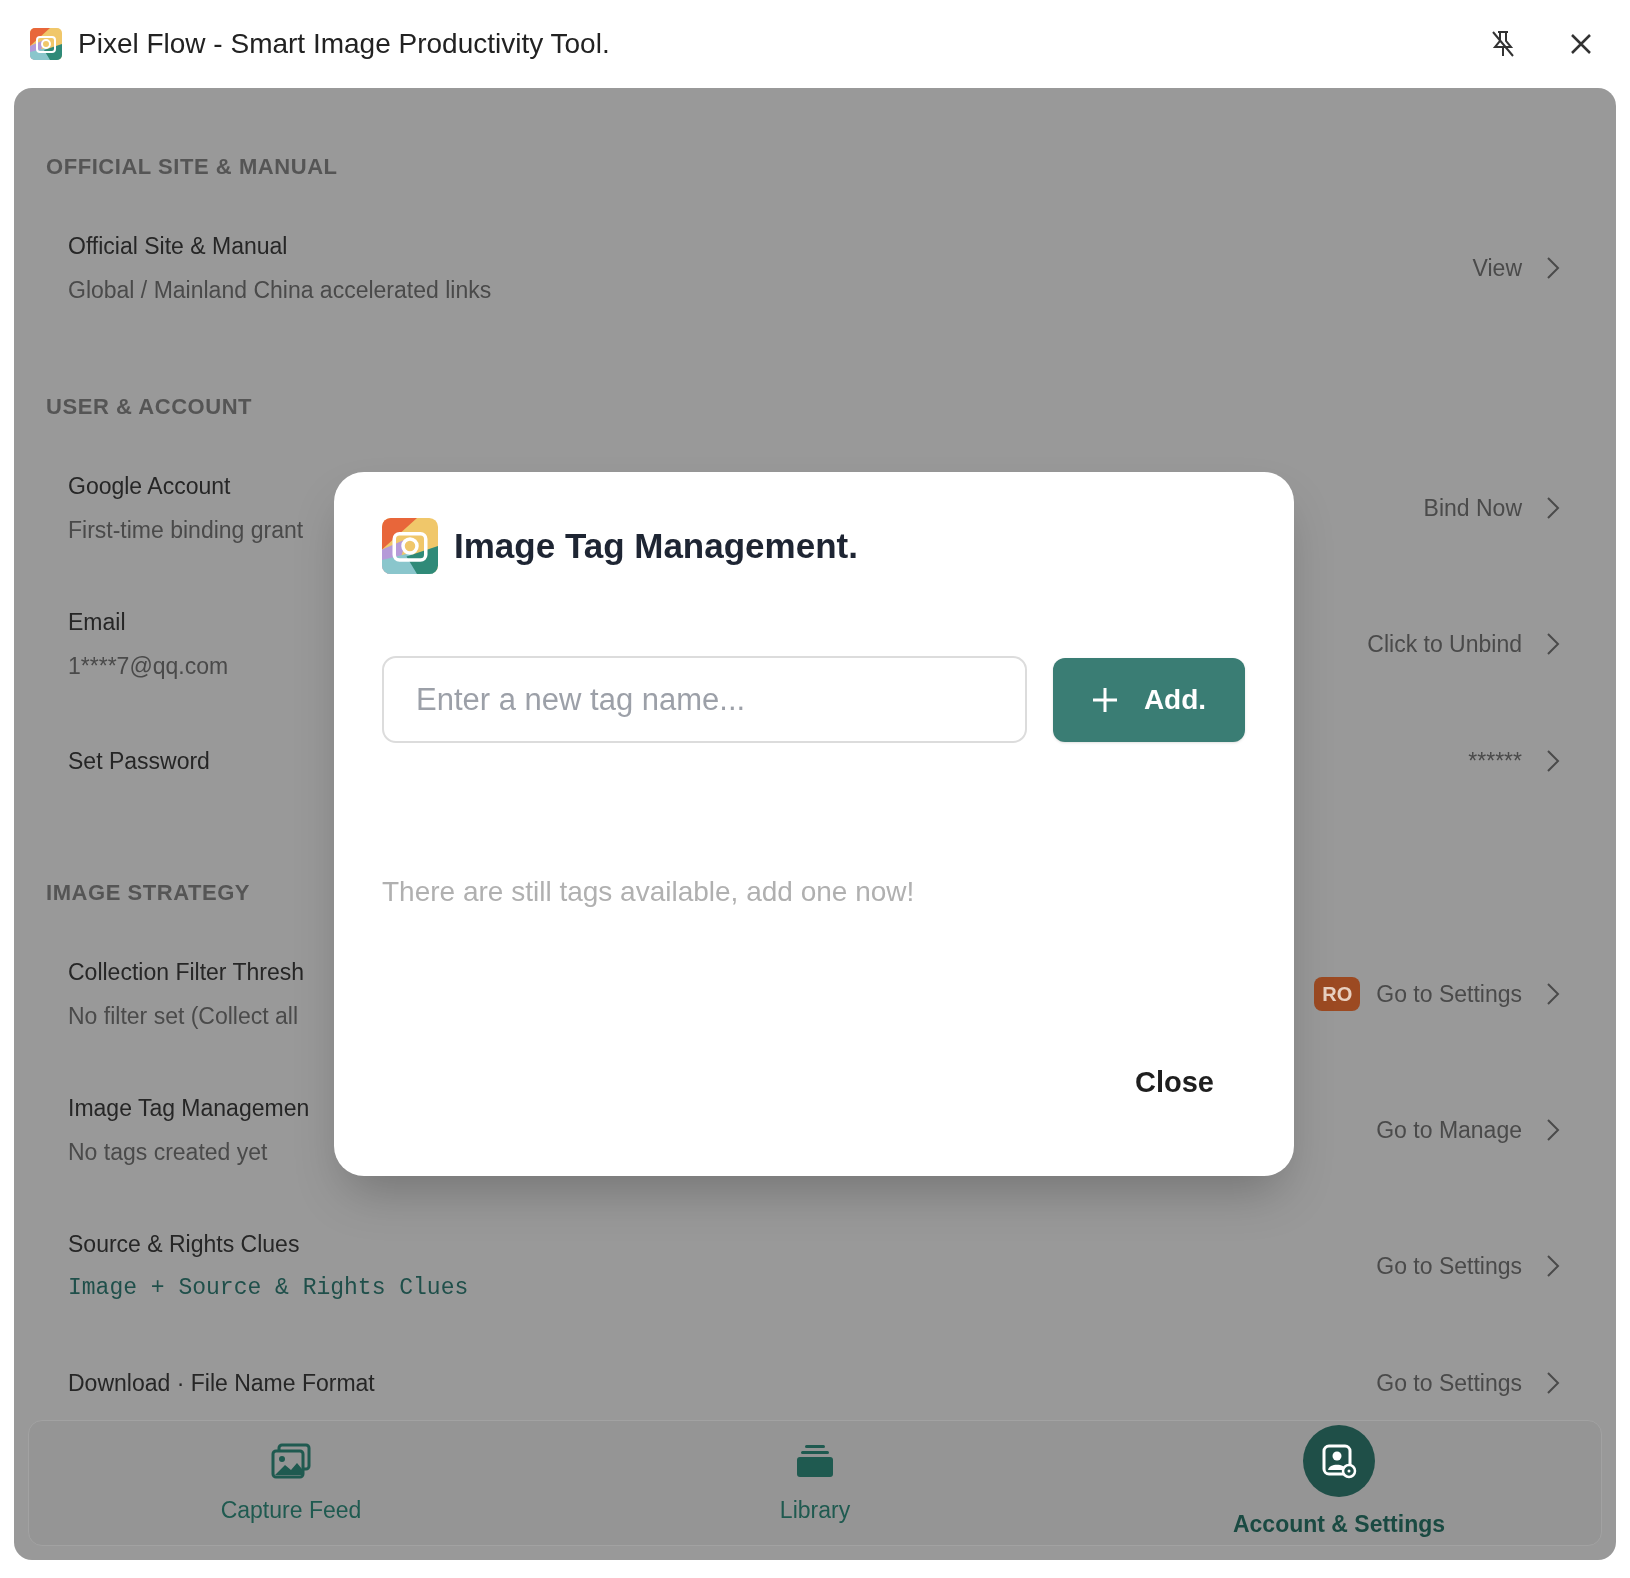  I want to click on setting-title: Set Password, so click(139, 761).